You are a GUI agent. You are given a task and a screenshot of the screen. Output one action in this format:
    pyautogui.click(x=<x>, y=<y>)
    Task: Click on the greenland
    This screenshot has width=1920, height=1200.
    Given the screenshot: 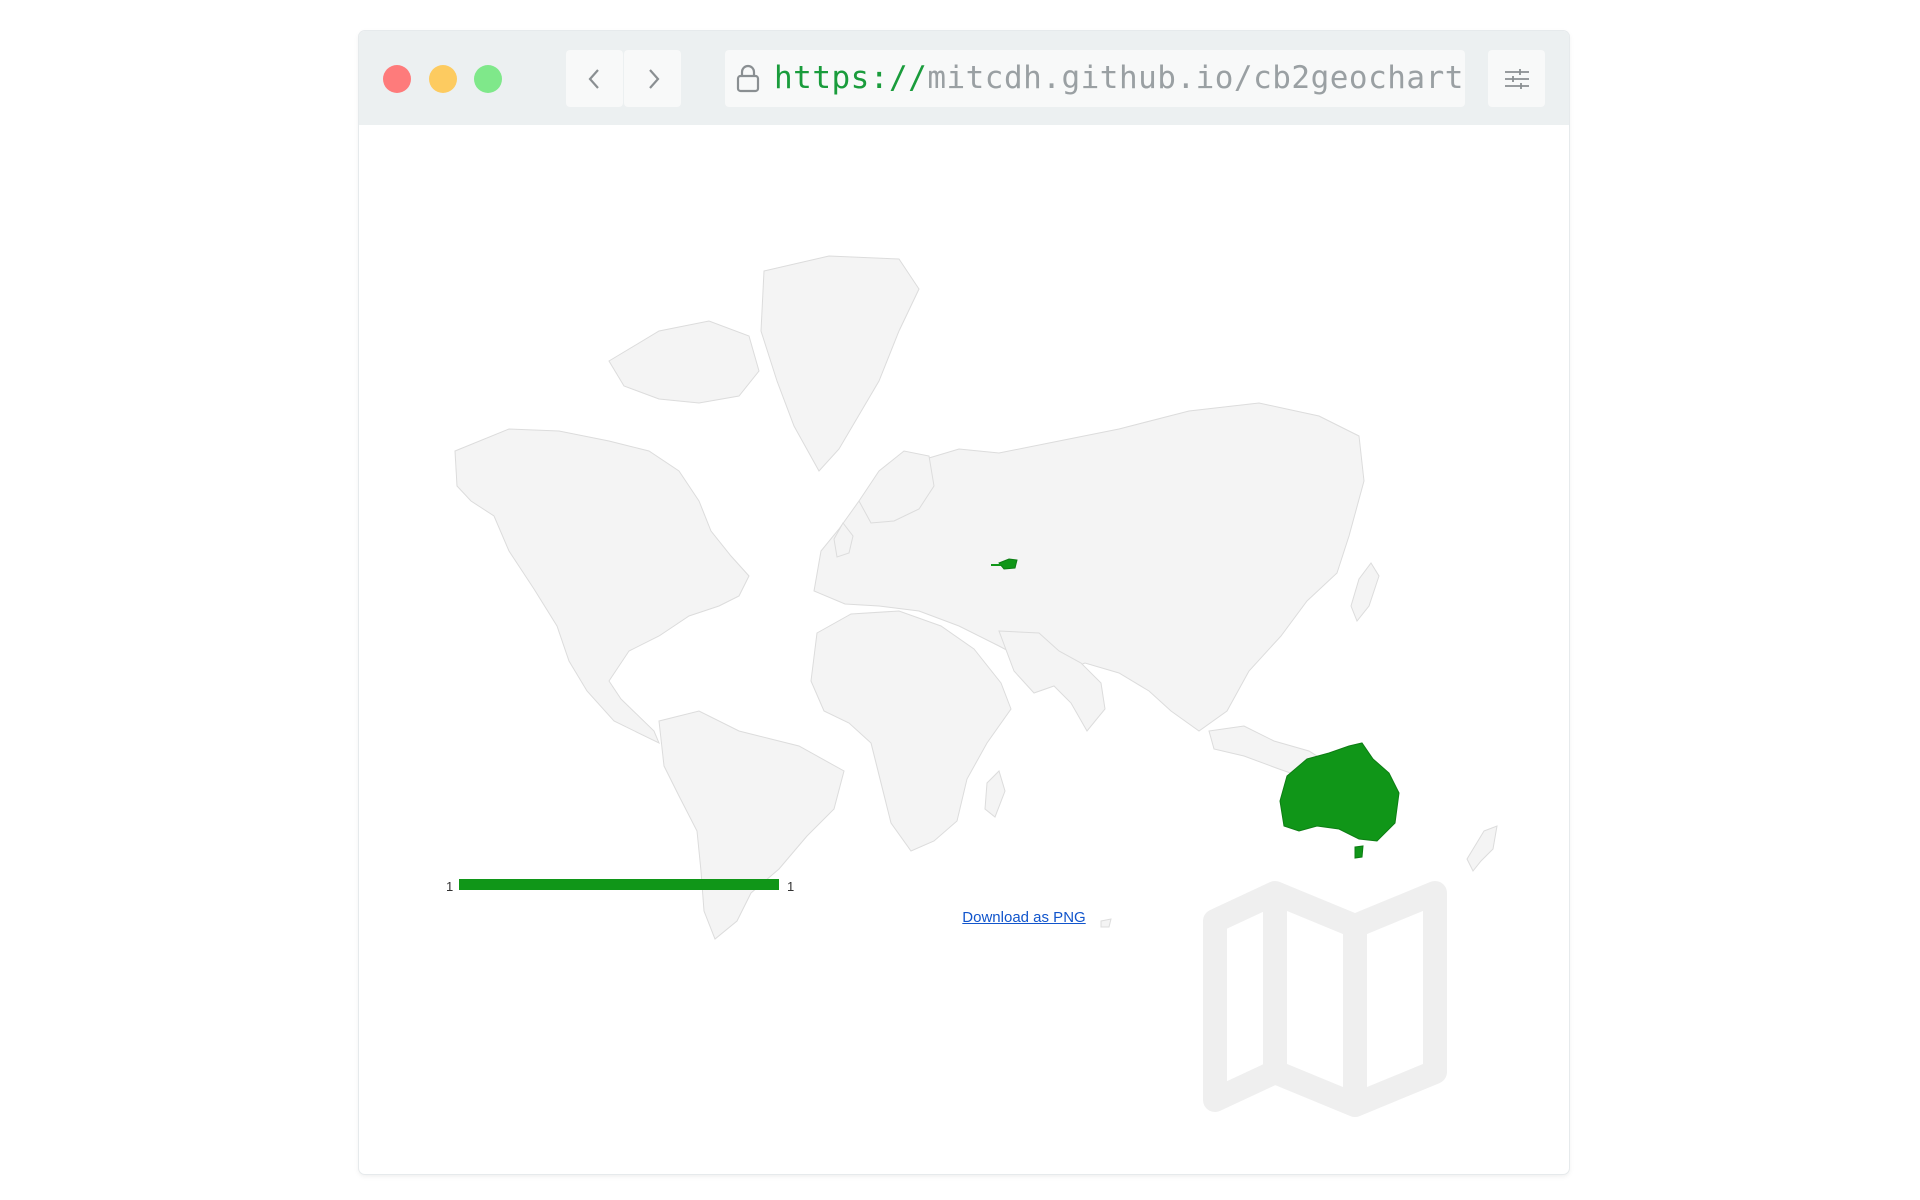 What is the action you would take?
    pyautogui.click(x=840, y=363)
    